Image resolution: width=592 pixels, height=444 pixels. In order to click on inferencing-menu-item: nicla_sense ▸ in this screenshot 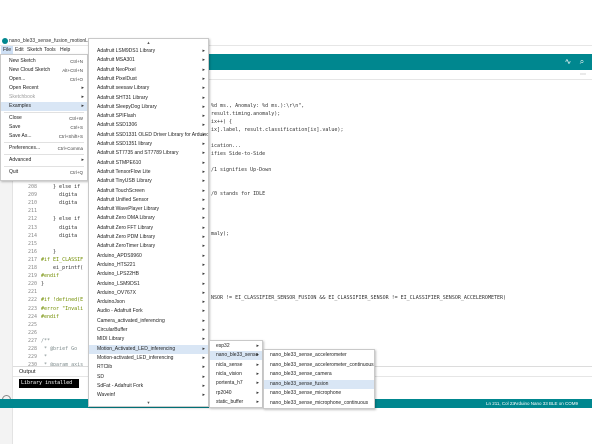, I will do `click(236, 365)`.